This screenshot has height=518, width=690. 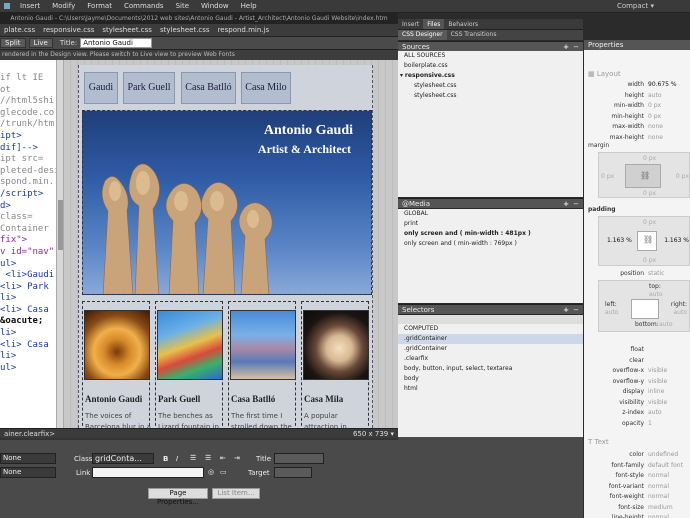 I want to click on source-item: stylesheet.css, so click(x=490, y=86).